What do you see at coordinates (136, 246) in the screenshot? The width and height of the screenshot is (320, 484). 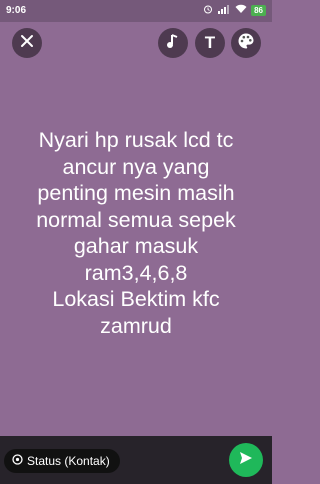 I see `message-line: gahar masuk` at bounding box center [136, 246].